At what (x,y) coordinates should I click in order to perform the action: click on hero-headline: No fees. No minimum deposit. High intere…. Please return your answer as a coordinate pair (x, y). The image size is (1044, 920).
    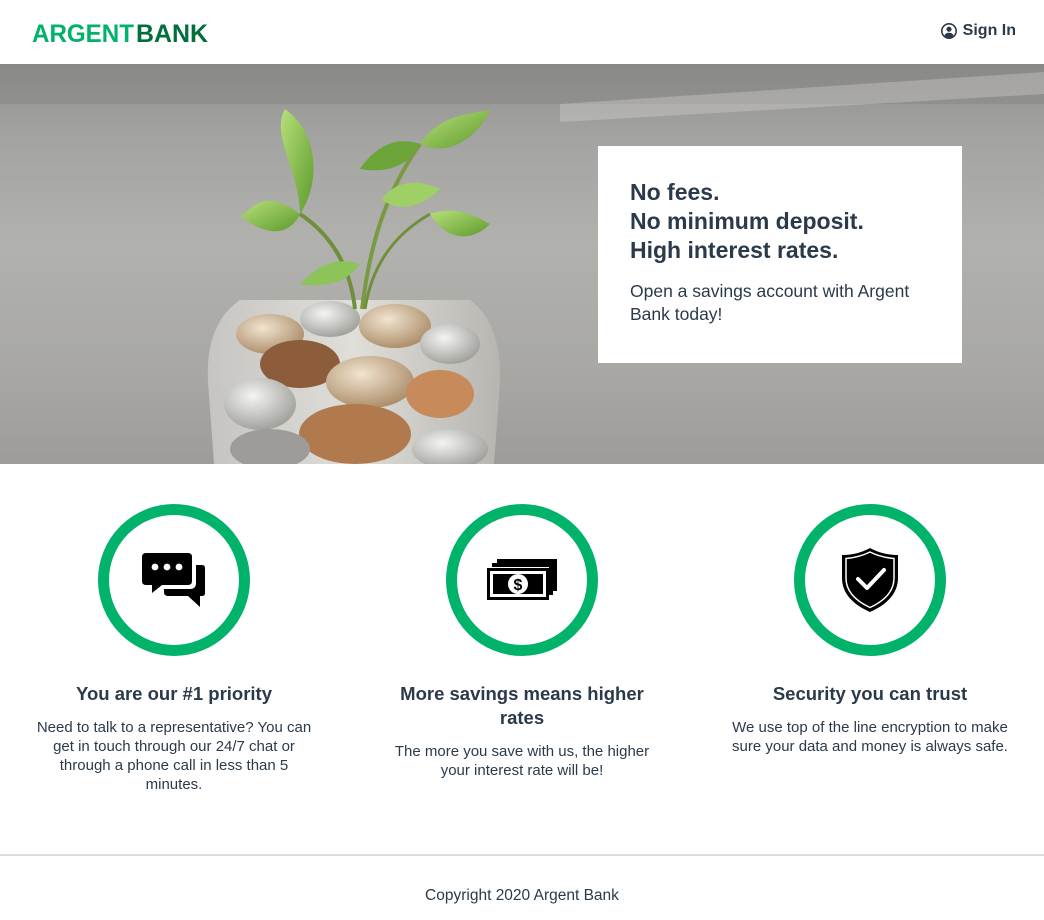
    Looking at the image, I should click on (780, 221).